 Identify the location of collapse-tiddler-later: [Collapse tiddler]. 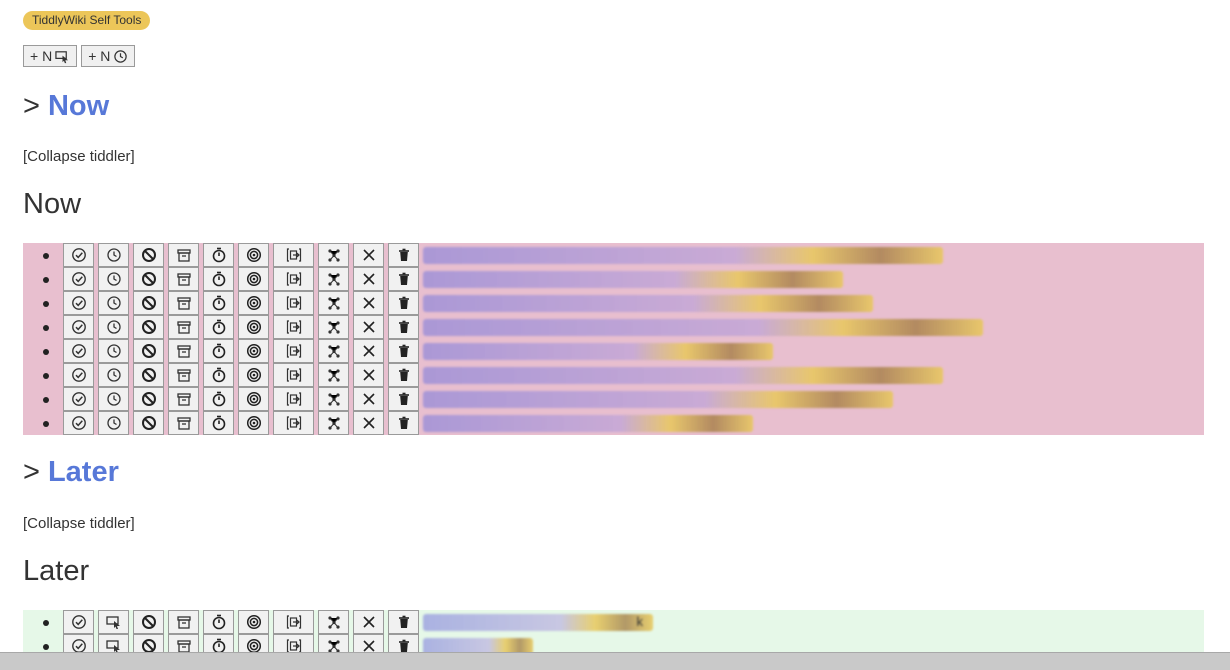
(79, 523).